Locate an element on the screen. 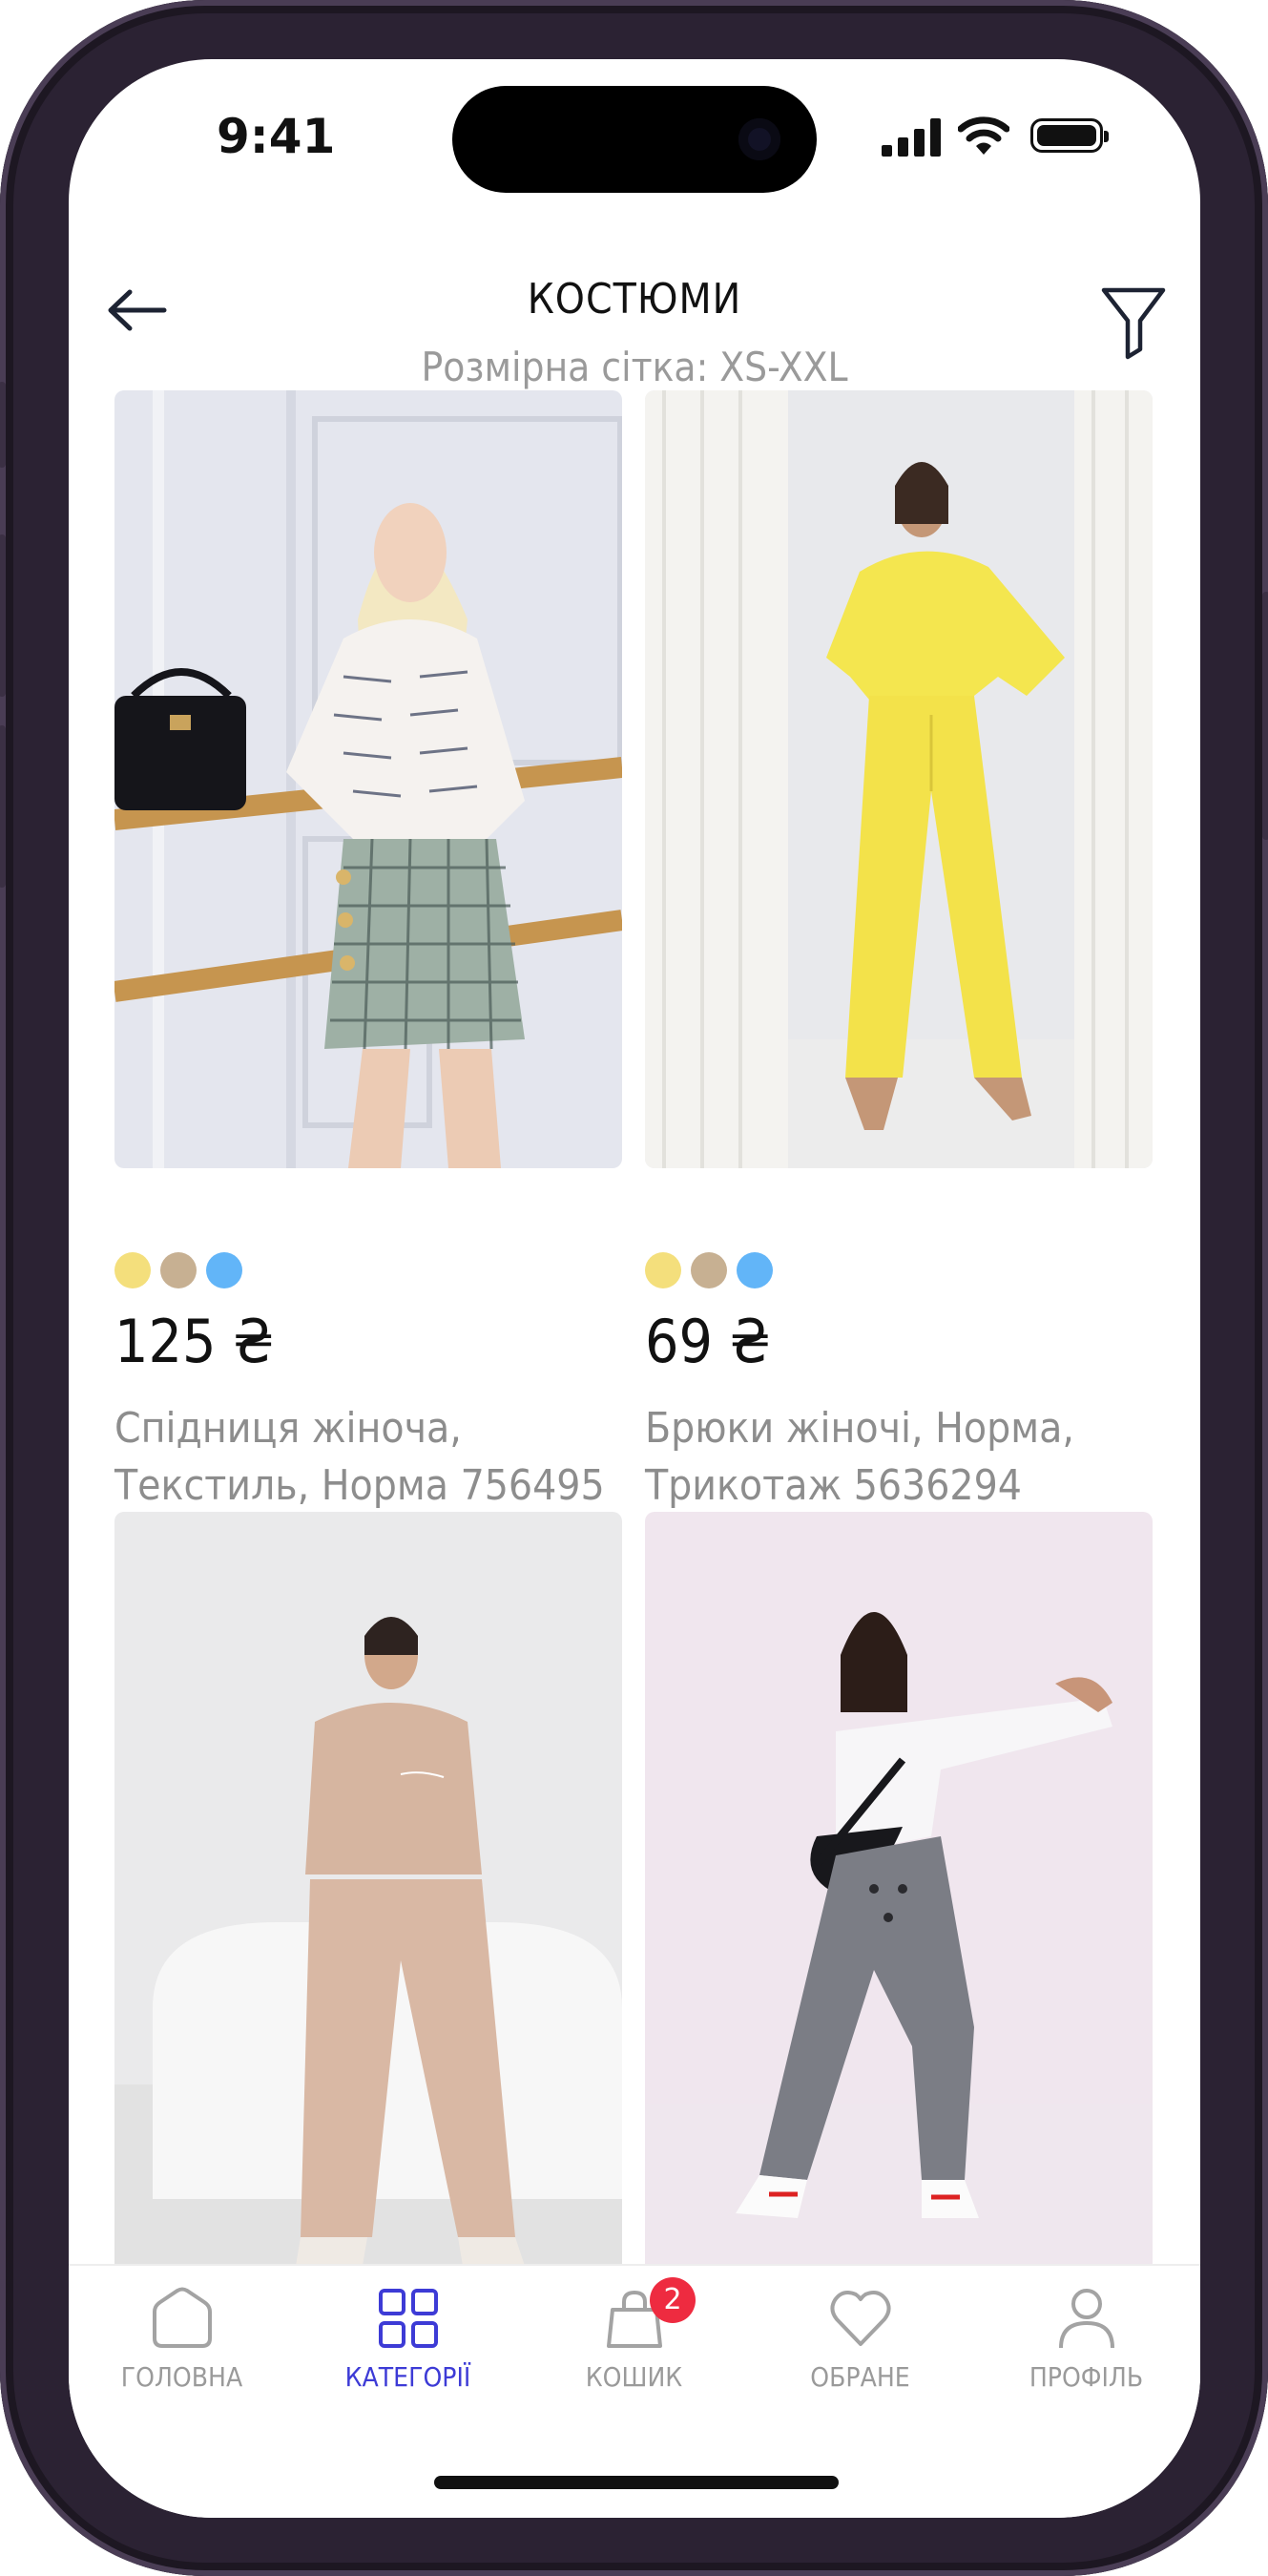 This screenshot has height=2576, width=1268. home-indicator is located at coordinates (636, 2482).